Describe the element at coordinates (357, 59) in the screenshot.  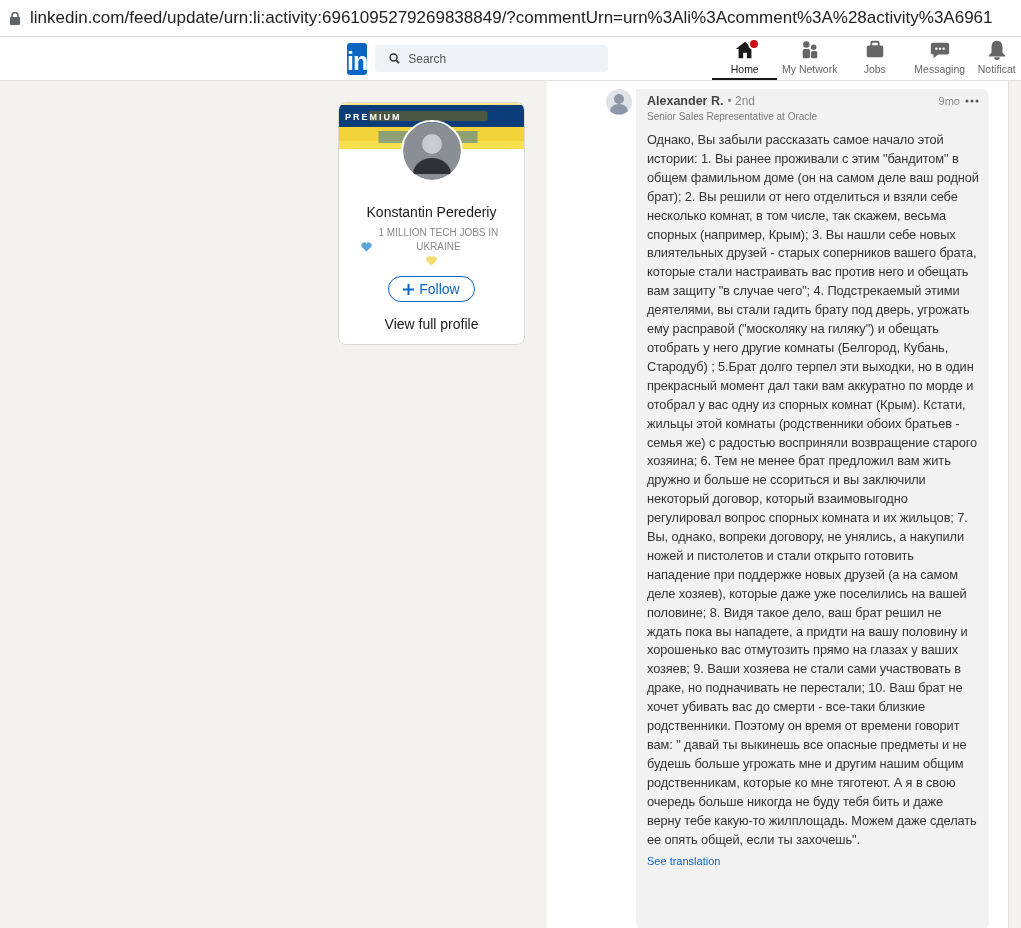
I see `logo: in` at that location.